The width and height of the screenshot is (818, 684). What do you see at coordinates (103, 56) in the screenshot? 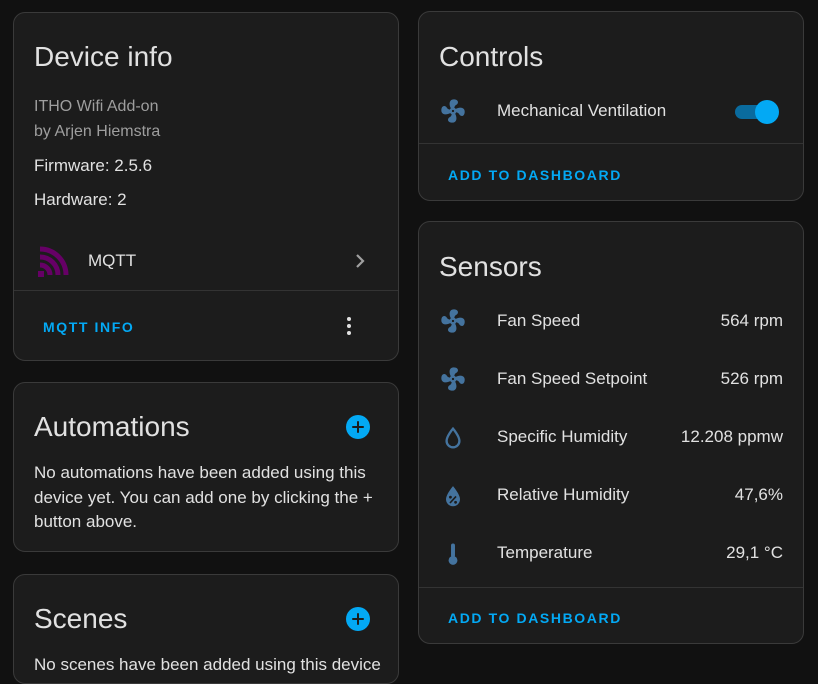
I see `device-info-title: Device info` at bounding box center [103, 56].